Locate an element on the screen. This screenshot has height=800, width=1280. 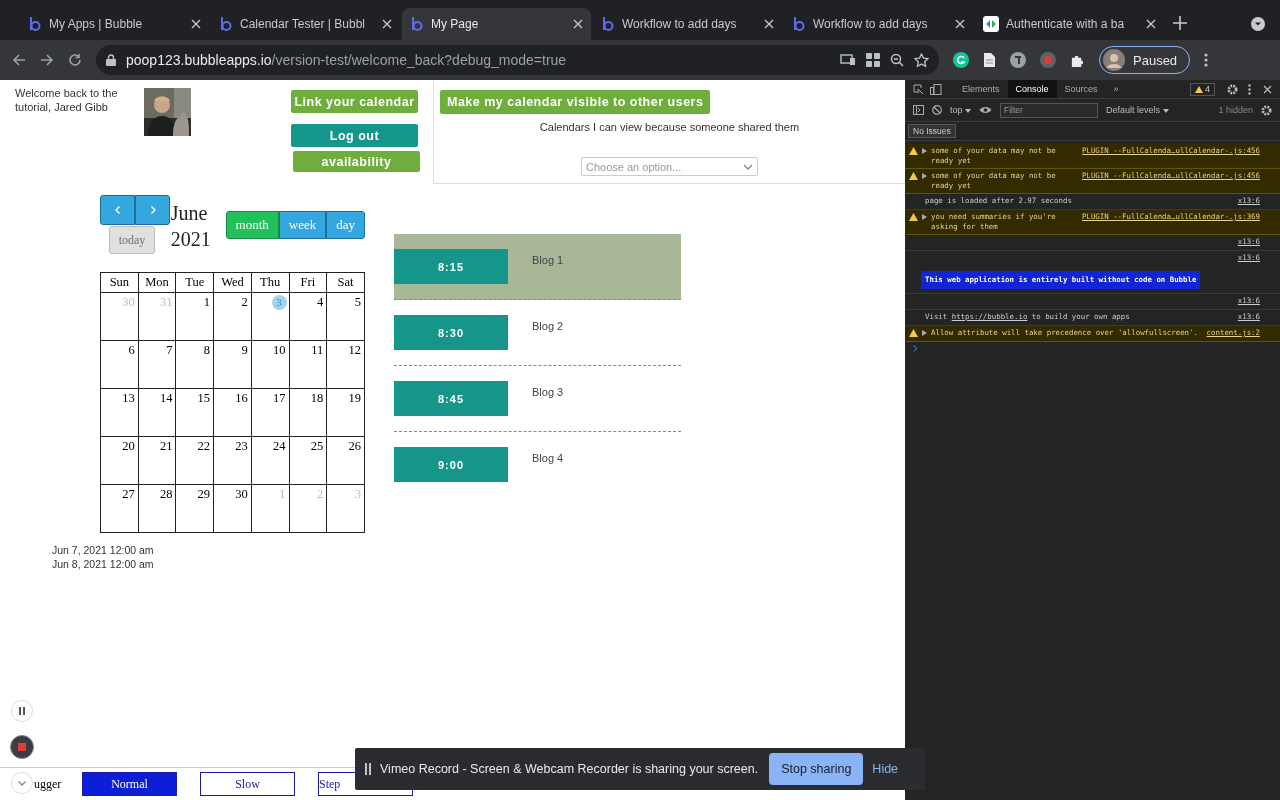
zoom-icon is located at coordinates (897, 60).